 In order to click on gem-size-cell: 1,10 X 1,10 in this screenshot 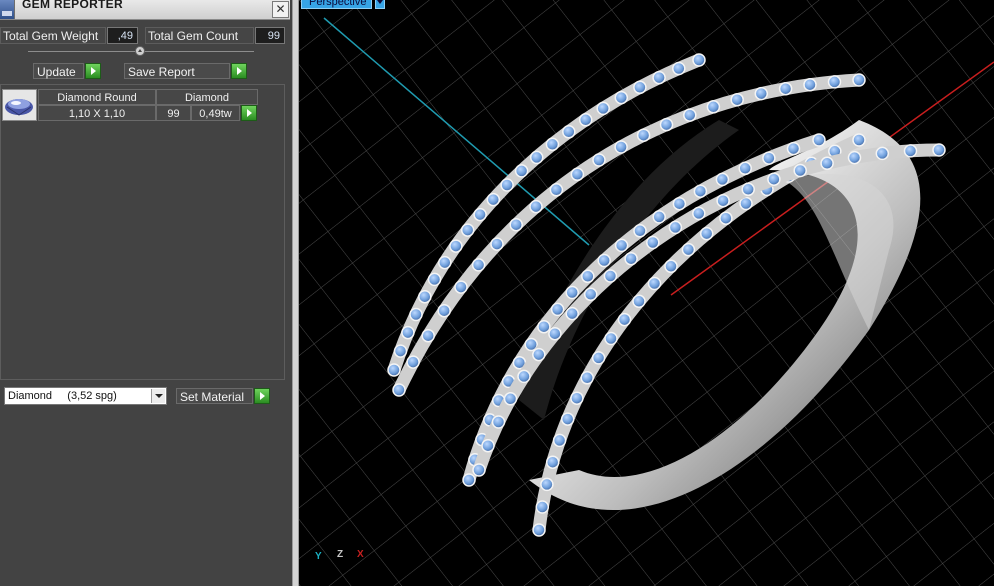, I will do `click(97, 113)`.